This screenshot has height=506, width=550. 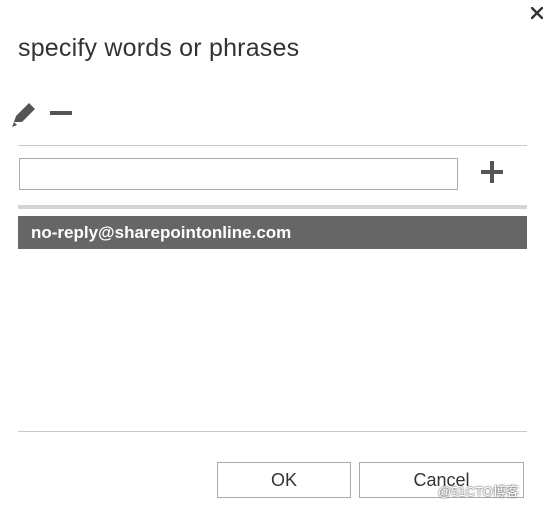 What do you see at coordinates (159, 48) in the screenshot?
I see `dialog-title: specify words or phrases` at bounding box center [159, 48].